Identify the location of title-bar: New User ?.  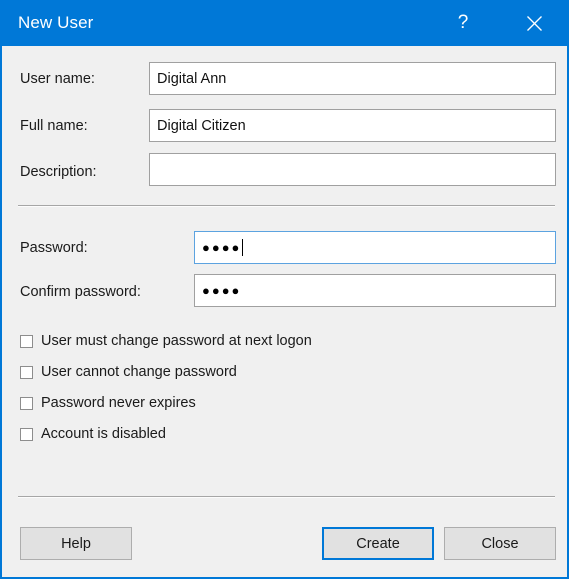
(284, 23).